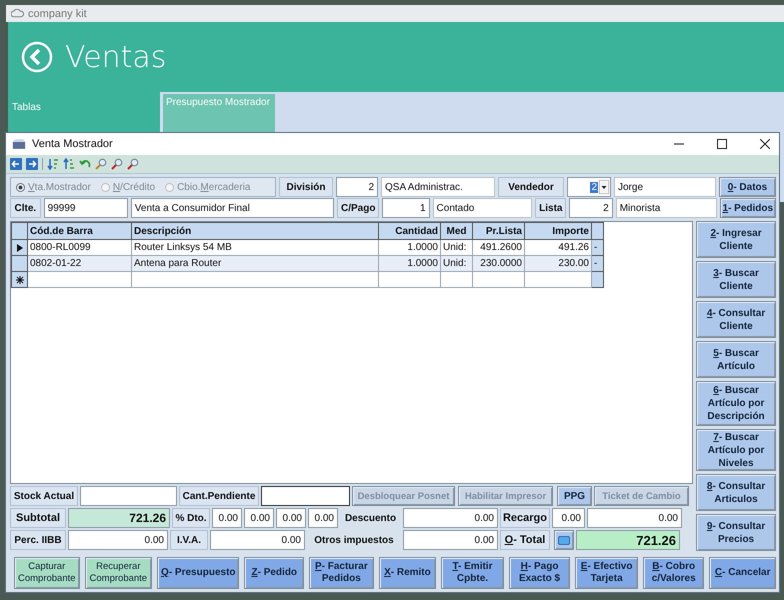  What do you see at coordinates (531, 187) in the screenshot?
I see `field-label: Vendedor` at bounding box center [531, 187].